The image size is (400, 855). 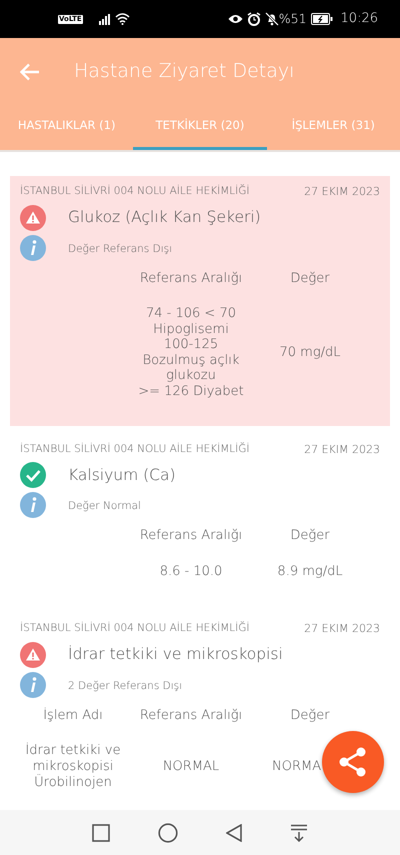 I want to click on table-cell: 70 mg/dL, so click(x=309, y=353).